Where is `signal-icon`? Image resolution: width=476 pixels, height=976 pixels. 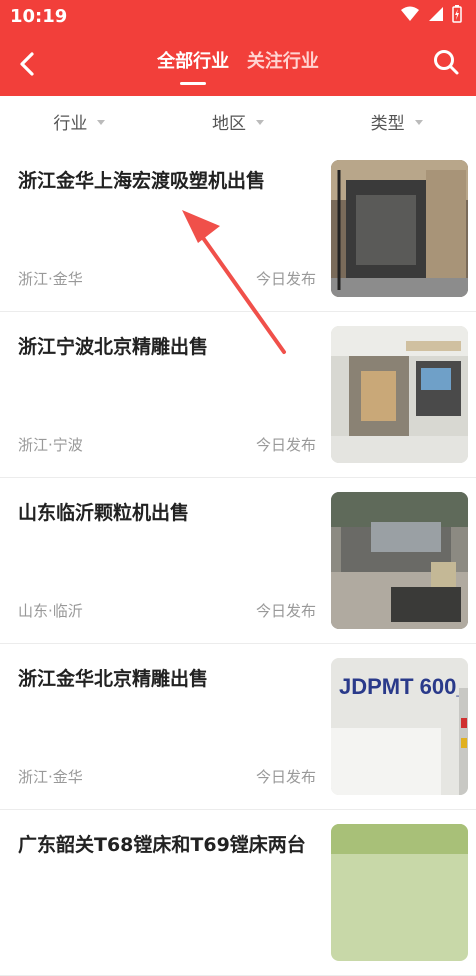
signal-icon is located at coordinates (436, 14).